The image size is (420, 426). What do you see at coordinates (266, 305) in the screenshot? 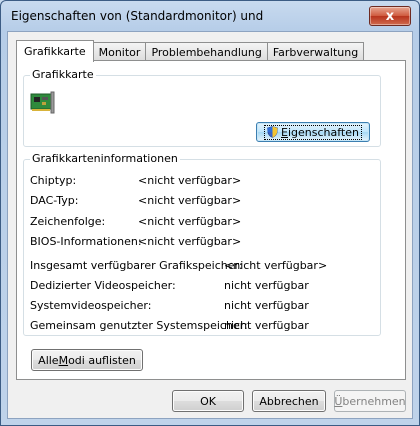
I see `system-video-memory-value: nicht verfügbar` at bounding box center [266, 305].